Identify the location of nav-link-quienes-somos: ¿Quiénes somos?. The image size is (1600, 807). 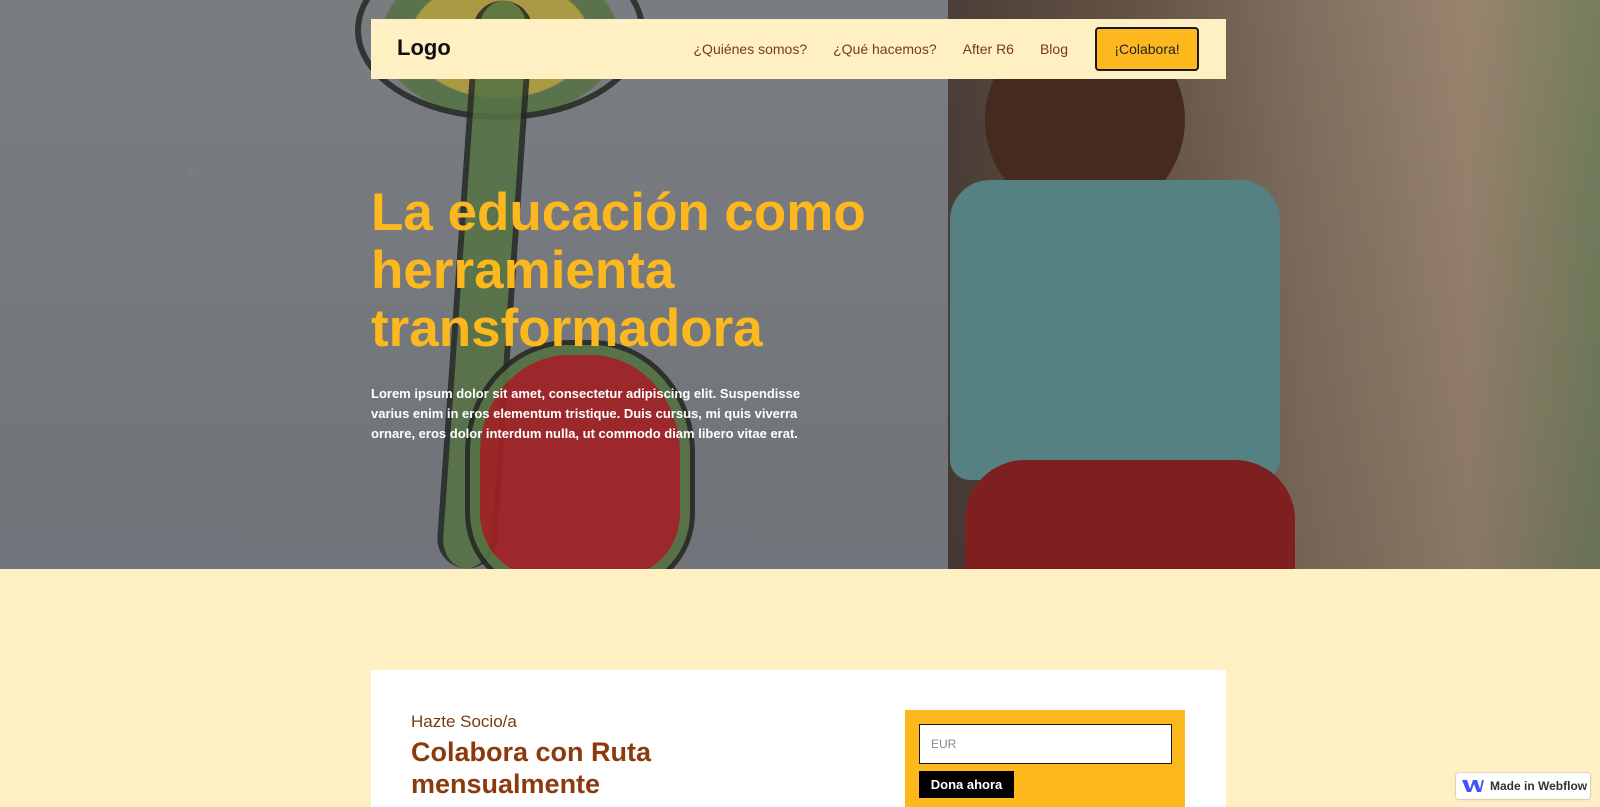
(751, 49).